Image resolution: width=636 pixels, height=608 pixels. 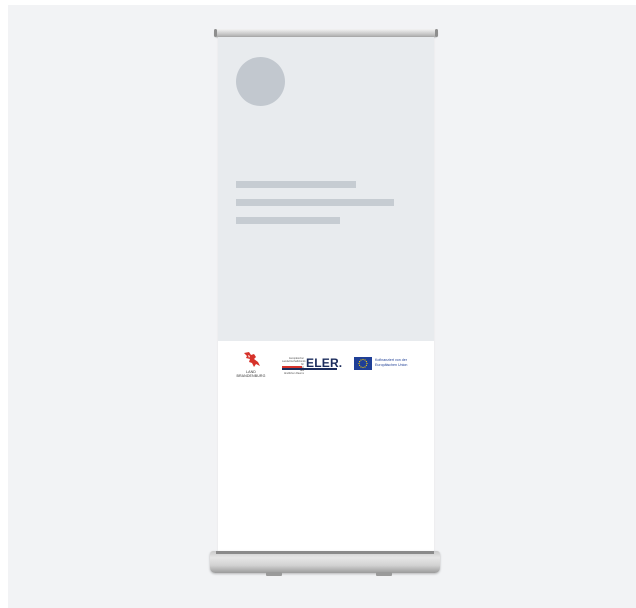 I want to click on eler-red-accent, so click(x=292, y=367).